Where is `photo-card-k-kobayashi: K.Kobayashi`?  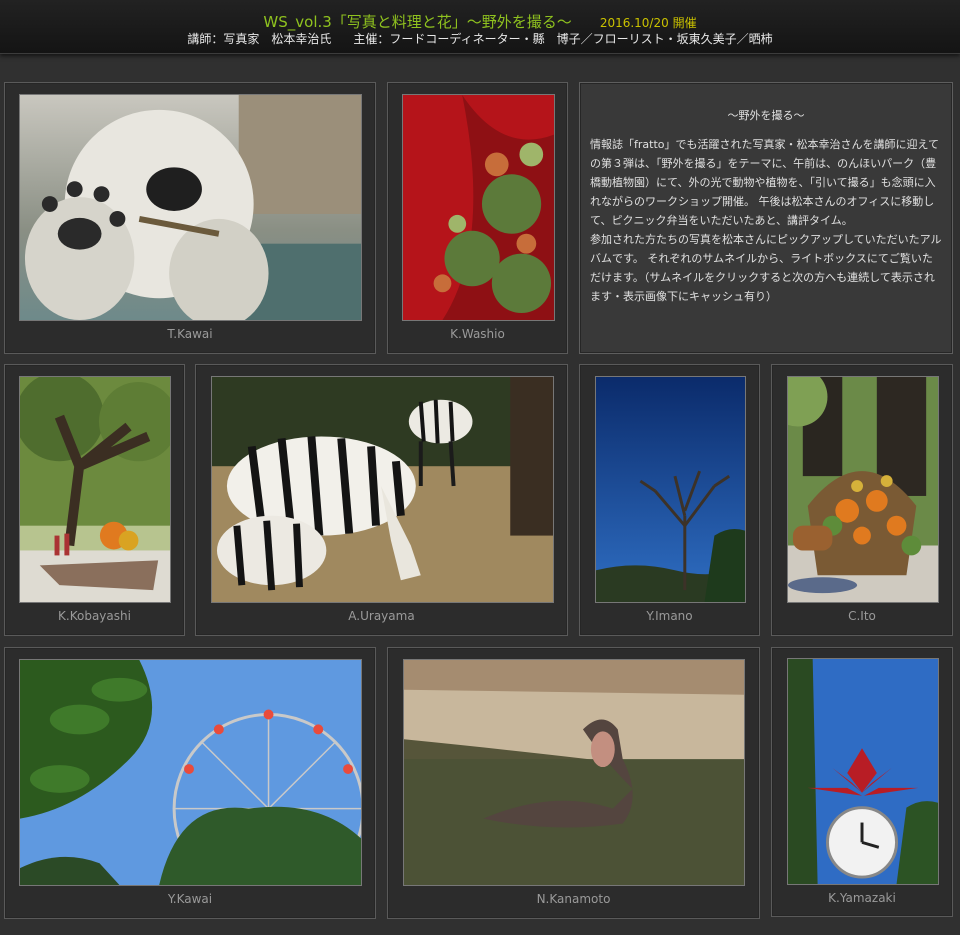
photo-card-k-kobayashi: K.Kobayashi is located at coordinates (94, 500).